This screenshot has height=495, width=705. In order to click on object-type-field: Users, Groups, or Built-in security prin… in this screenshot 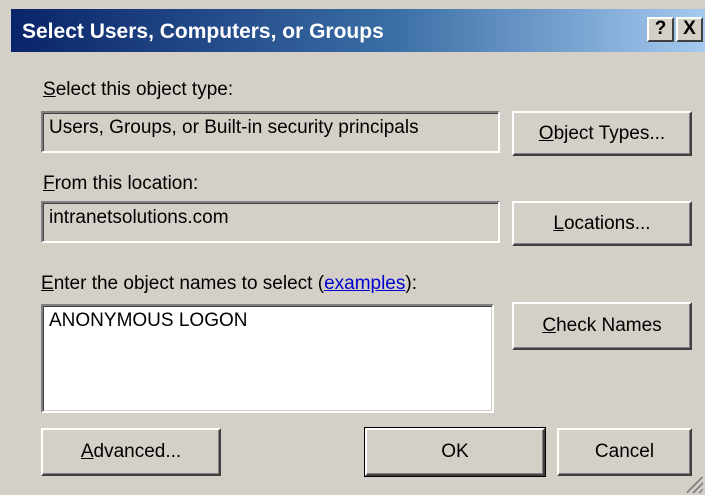, I will do `click(270, 132)`.